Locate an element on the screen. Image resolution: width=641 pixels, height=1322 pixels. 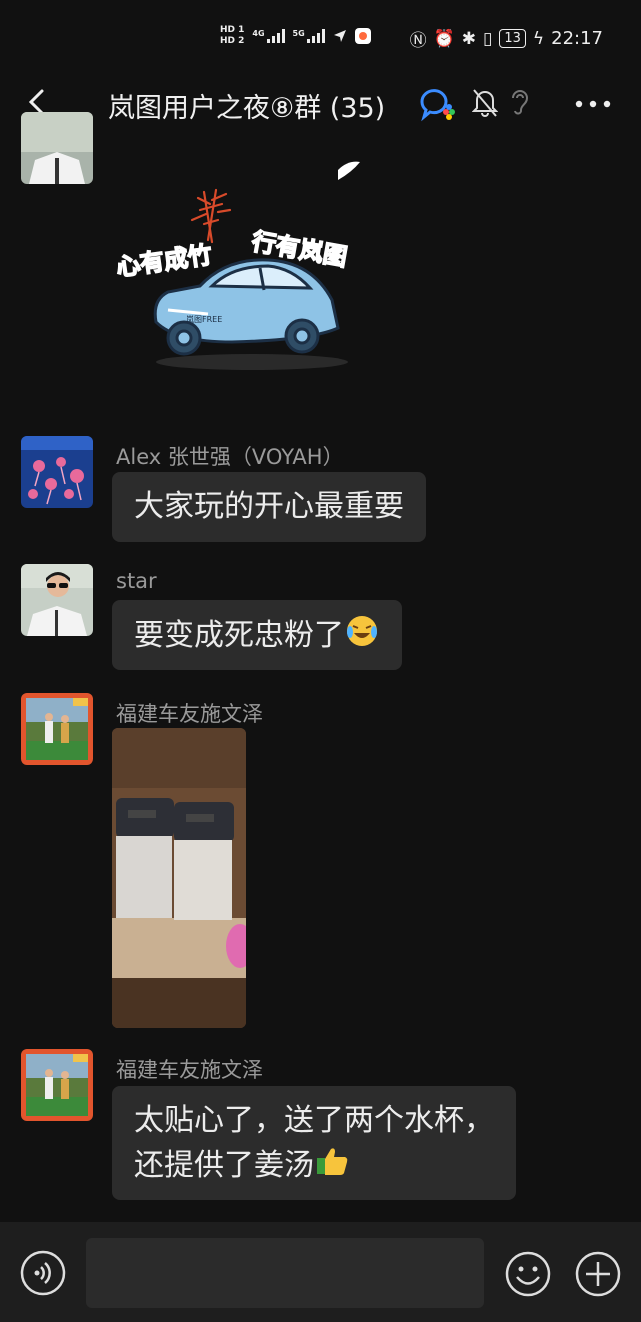
sender-name: star is located at coordinates (136, 581).